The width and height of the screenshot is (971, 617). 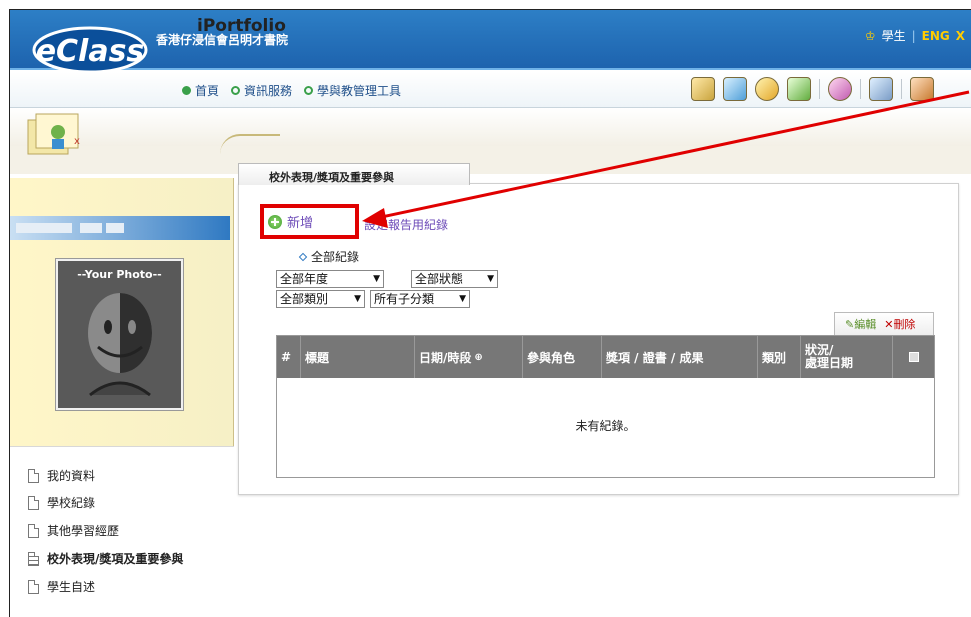 I want to click on diamond-icon, so click(x=303, y=256).